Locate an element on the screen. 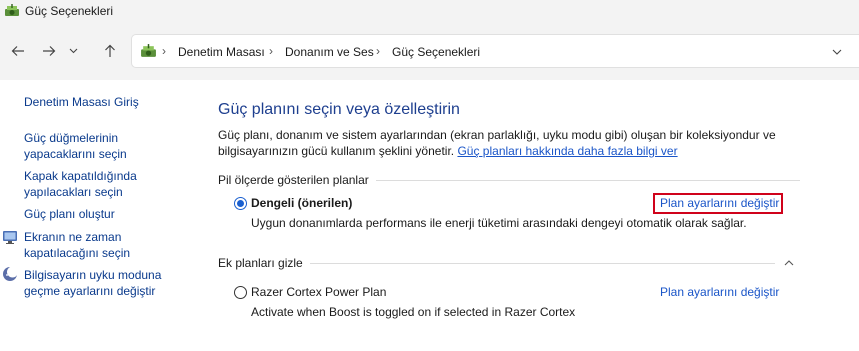  forward-button is located at coordinates (49, 51).